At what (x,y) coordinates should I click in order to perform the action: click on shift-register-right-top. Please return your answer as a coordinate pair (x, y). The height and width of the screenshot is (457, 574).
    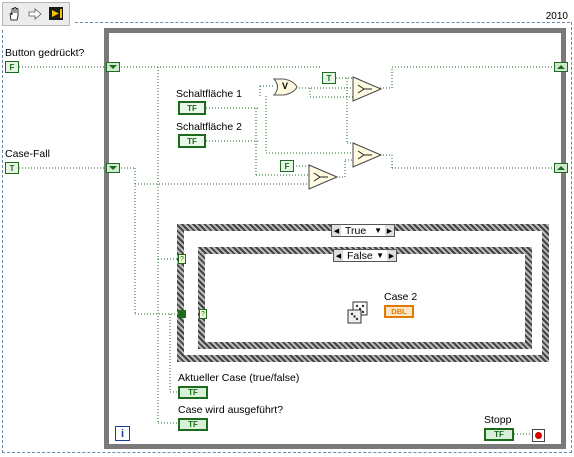
    Looking at the image, I should click on (561, 67).